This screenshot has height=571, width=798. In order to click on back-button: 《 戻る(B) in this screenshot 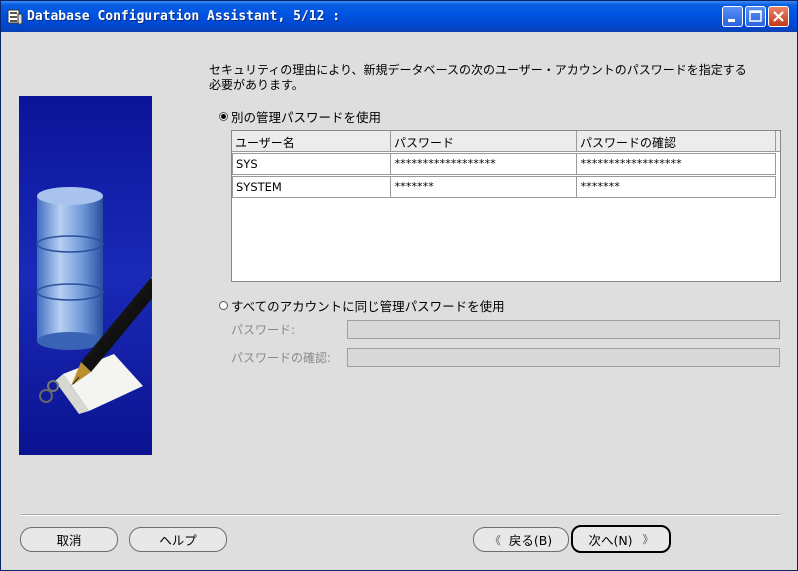, I will do `click(521, 539)`.